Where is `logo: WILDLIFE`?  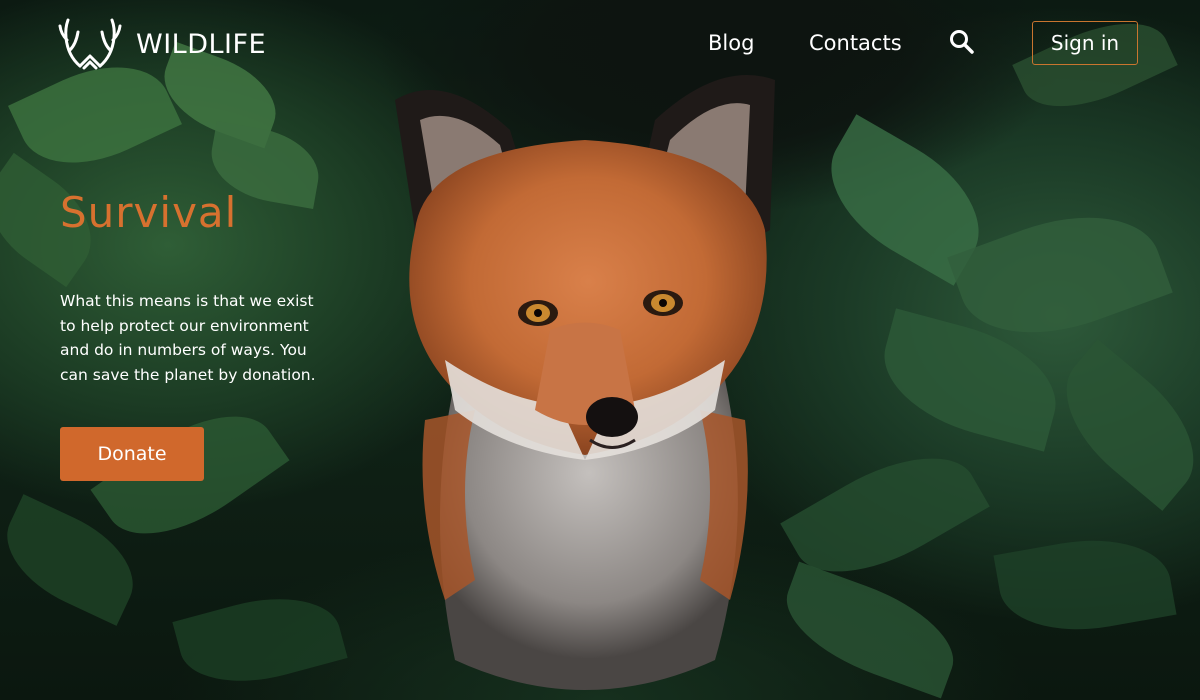
logo: WILDLIFE is located at coordinates (162, 44).